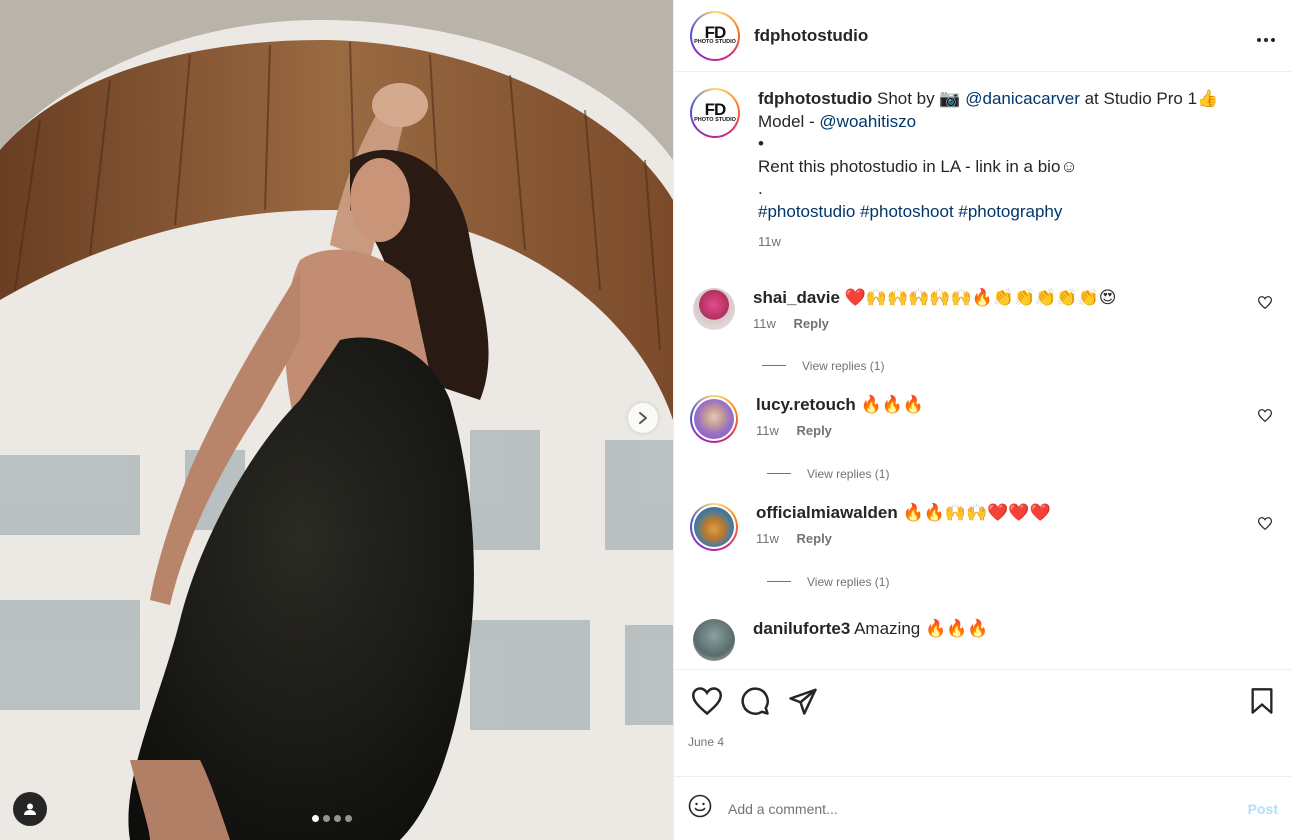  Describe the element at coordinates (801, 628) in the screenshot. I see `commenter-username: daniluforte3` at that location.